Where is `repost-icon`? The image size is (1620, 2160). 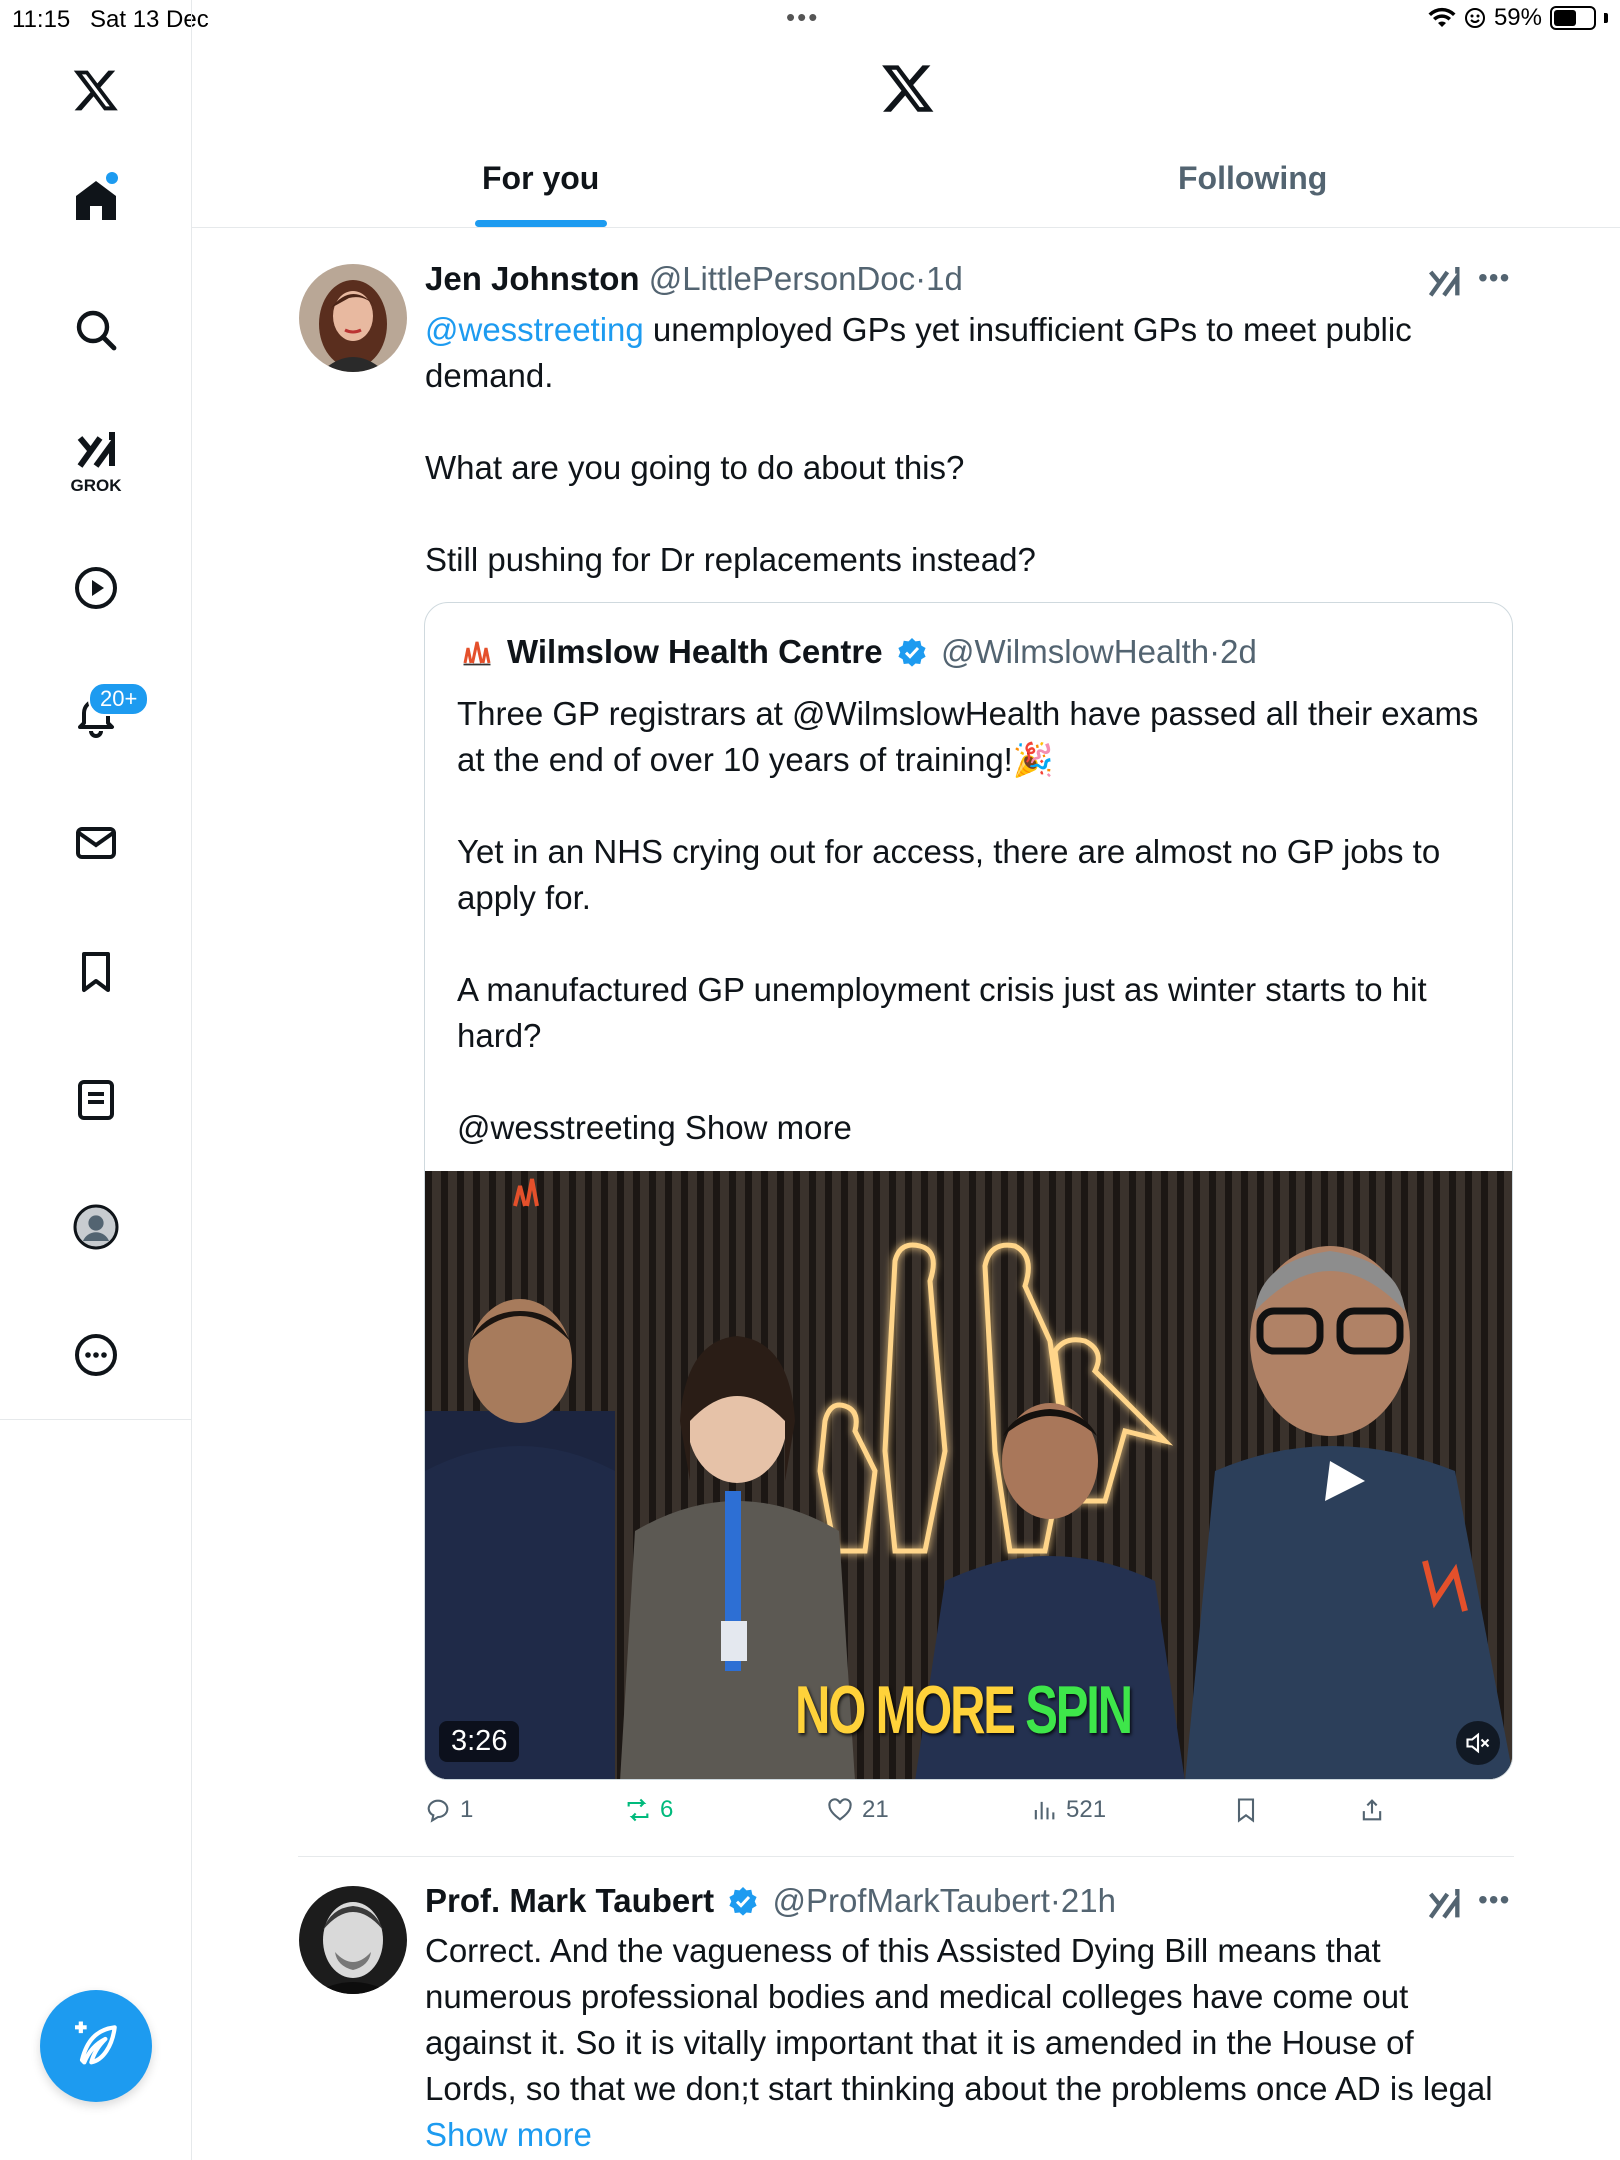 repost-icon is located at coordinates (638, 1810).